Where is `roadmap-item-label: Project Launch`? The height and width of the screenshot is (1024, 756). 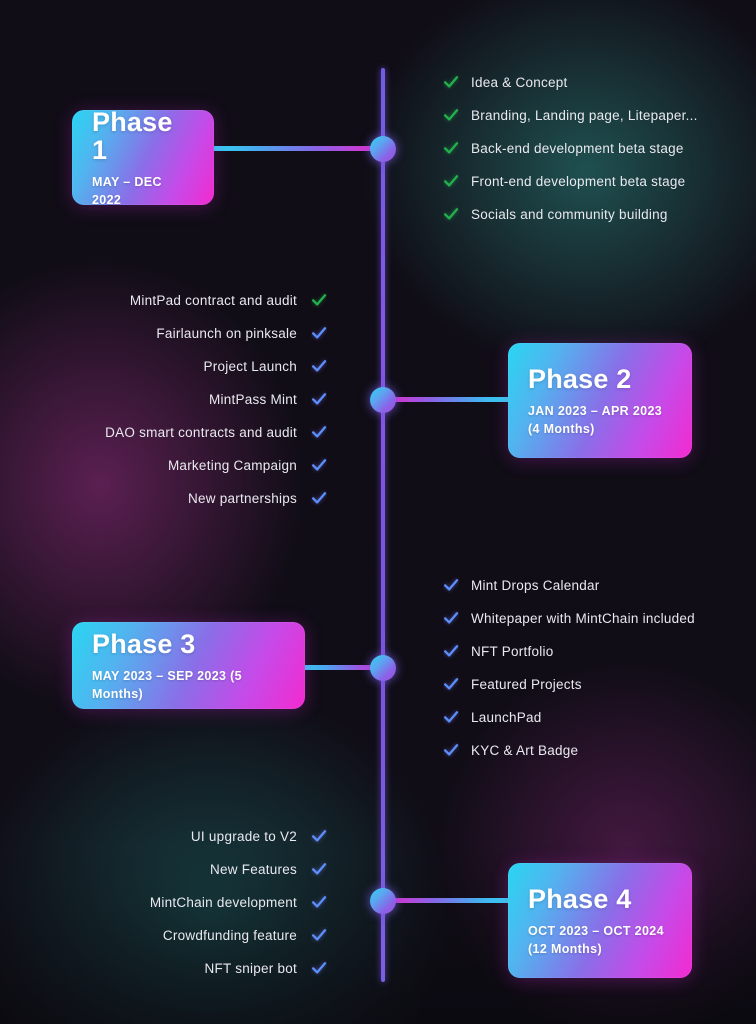
roadmap-item-label: Project Launch is located at coordinates (250, 366).